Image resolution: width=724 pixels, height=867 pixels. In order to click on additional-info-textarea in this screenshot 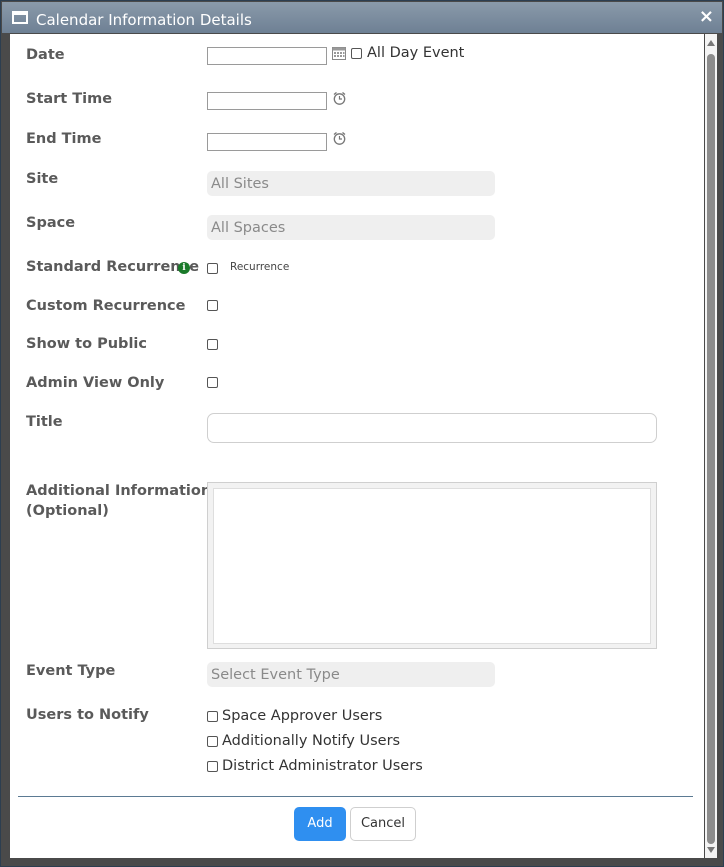, I will do `click(432, 566)`.